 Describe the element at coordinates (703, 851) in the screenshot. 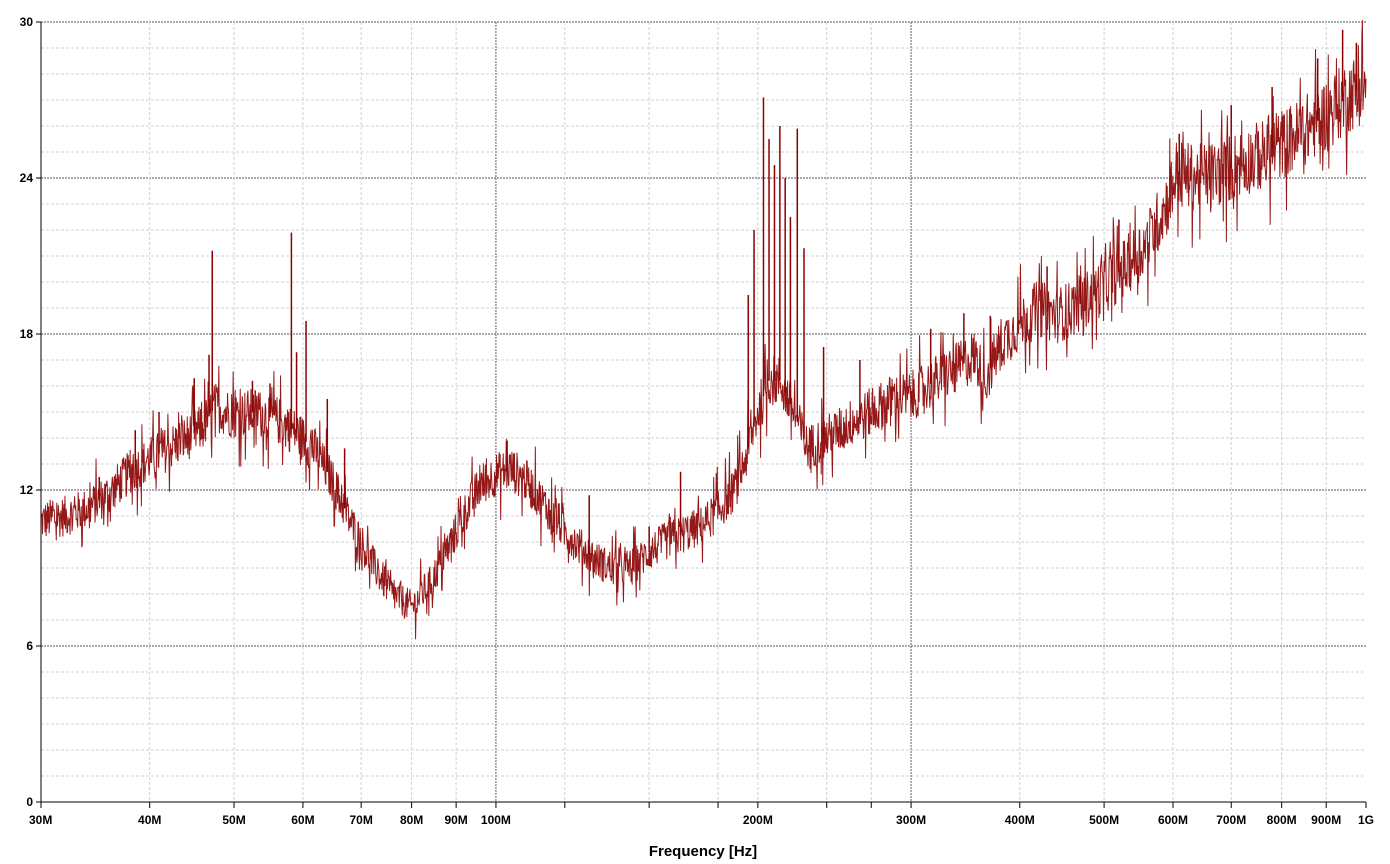

I see `x-axis-title: Frequency [Hz]` at that location.